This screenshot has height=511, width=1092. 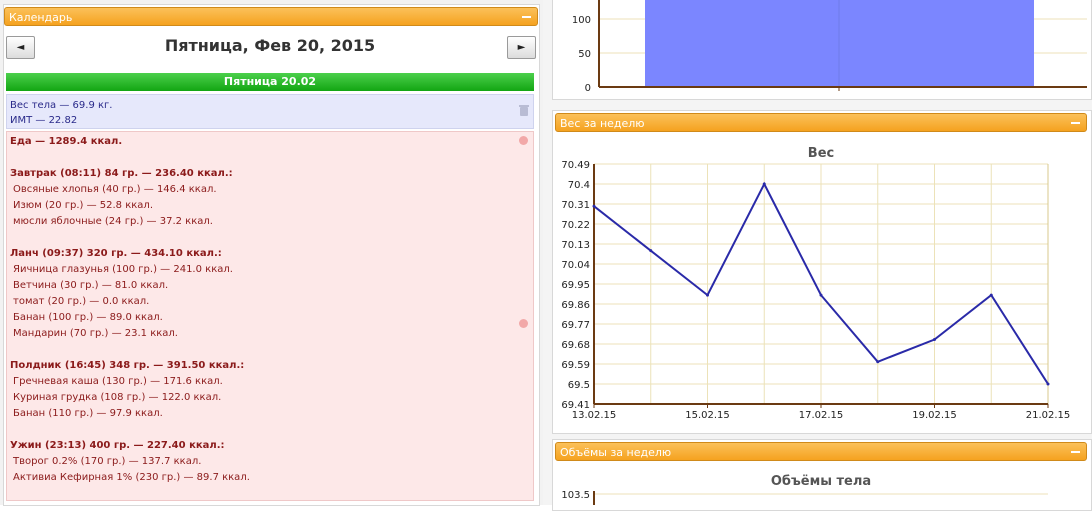 What do you see at coordinates (117, 397) in the screenshot?
I see `food-item: Куриная грудка (108 гр.) — 122.0 ккал.` at bounding box center [117, 397].